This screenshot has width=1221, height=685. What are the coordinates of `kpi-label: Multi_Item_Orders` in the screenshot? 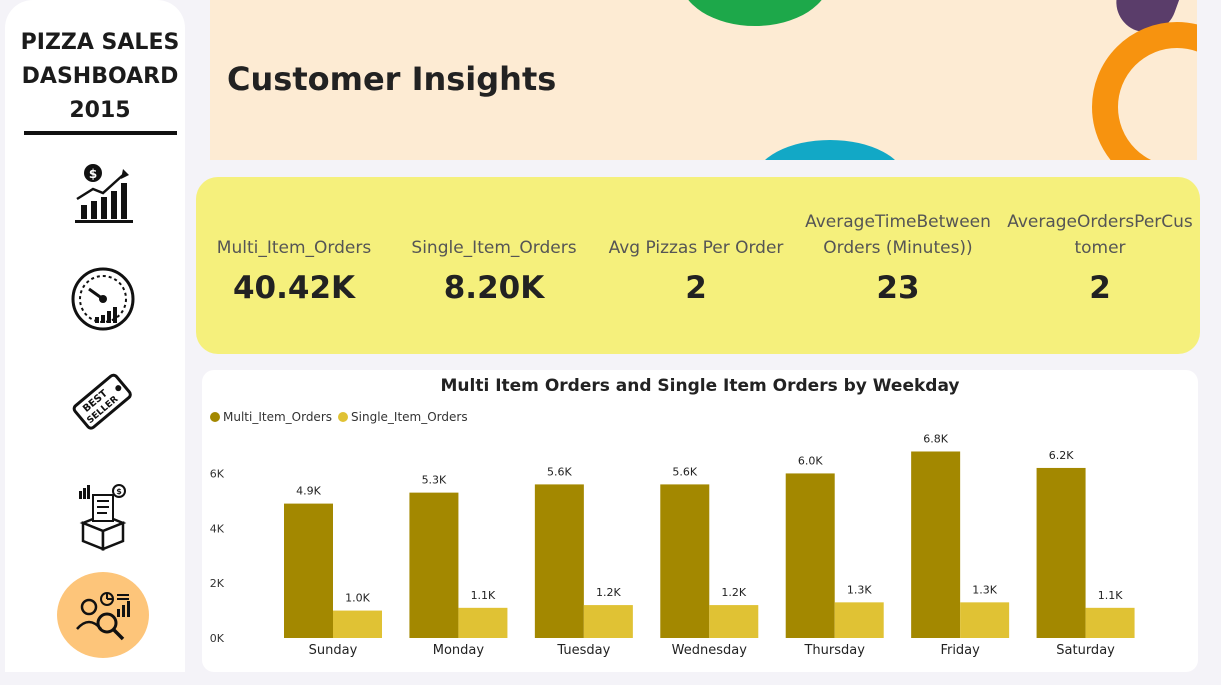 It's located at (294, 248).